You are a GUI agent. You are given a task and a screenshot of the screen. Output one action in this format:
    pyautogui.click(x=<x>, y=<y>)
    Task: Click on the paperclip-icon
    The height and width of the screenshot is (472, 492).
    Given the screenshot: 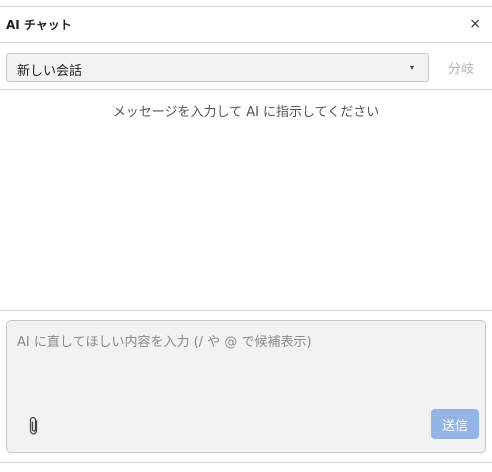 What is the action you would take?
    pyautogui.click(x=34, y=426)
    